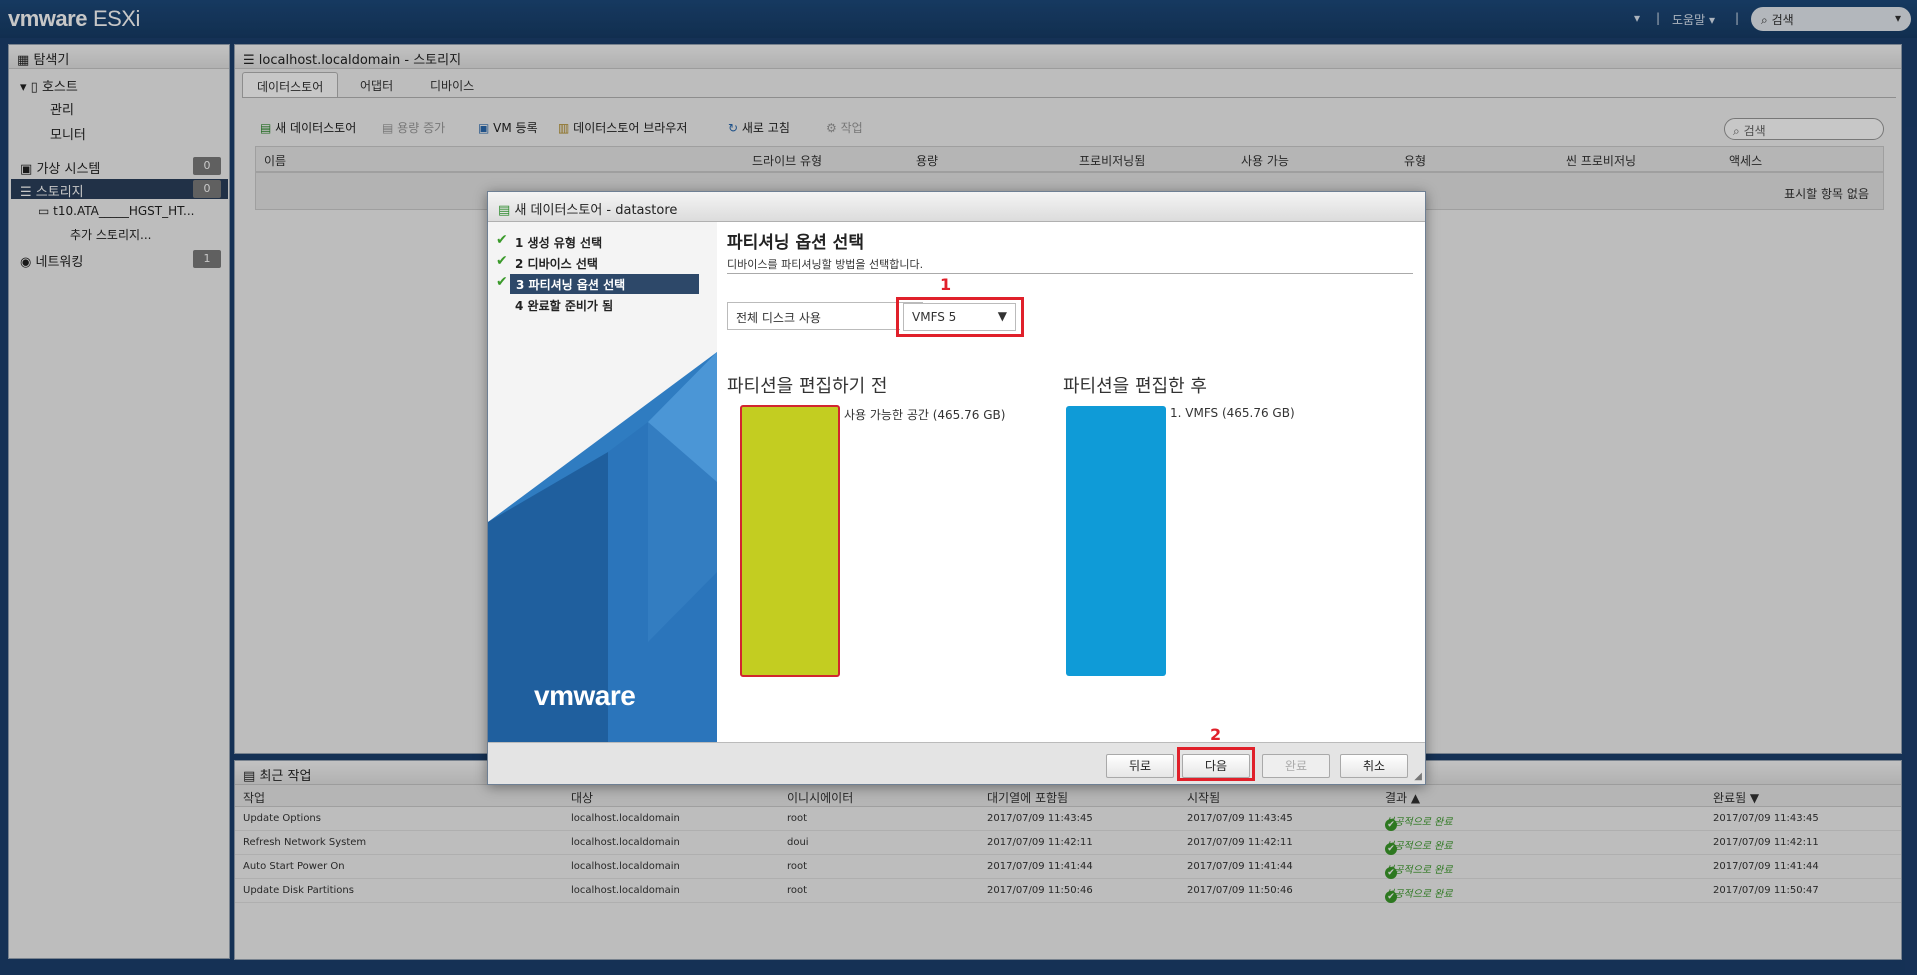 The image size is (1917, 975). What do you see at coordinates (925, 415) in the screenshot?
I see `before-label: 사용 가능한 공간 (465.76 GB)` at bounding box center [925, 415].